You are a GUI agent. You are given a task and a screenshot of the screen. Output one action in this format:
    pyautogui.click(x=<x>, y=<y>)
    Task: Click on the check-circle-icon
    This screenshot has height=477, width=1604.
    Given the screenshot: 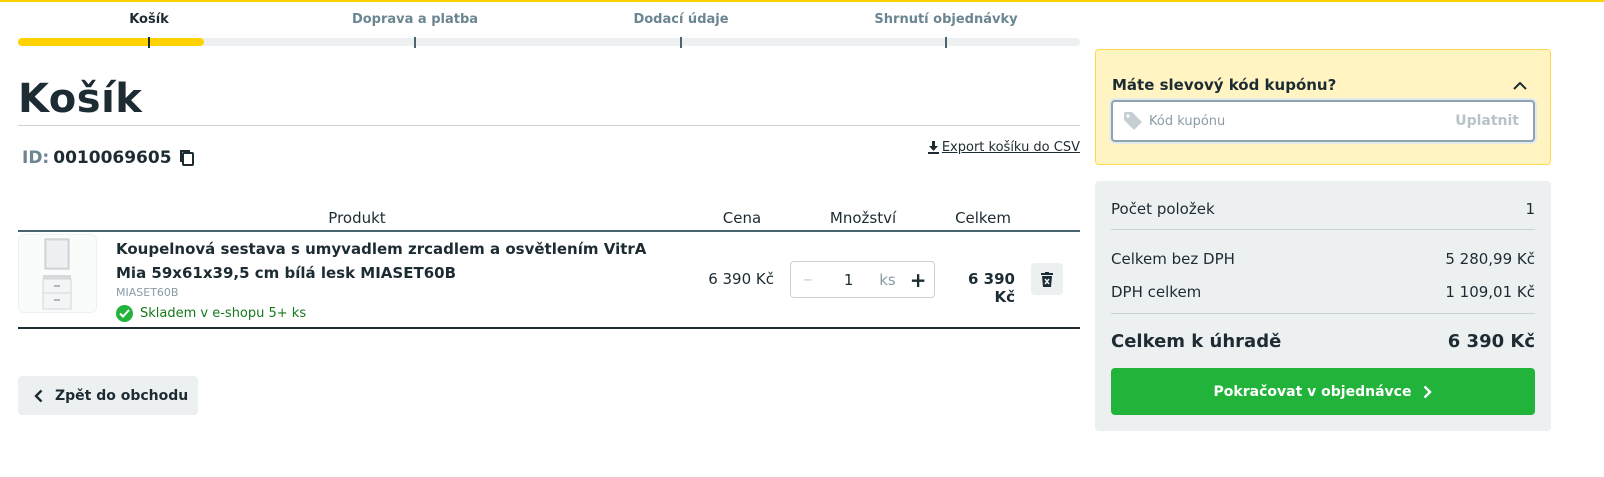 What is the action you would take?
    pyautogui.click(x=124, y=313)
    